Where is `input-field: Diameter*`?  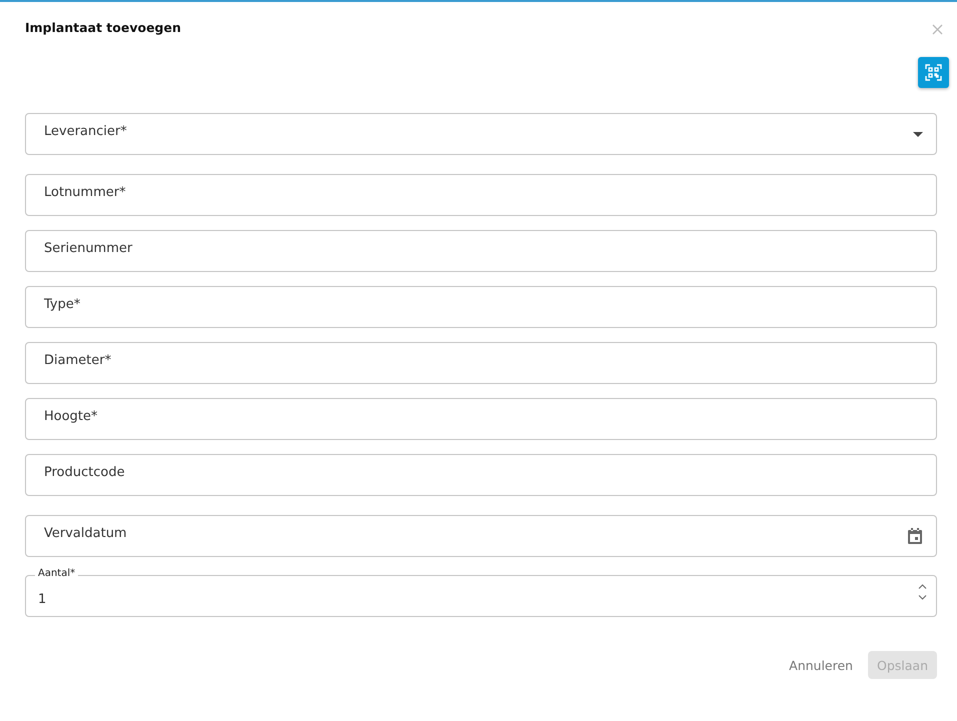
input-field: Diameter* is located at coordinates (481, 363).